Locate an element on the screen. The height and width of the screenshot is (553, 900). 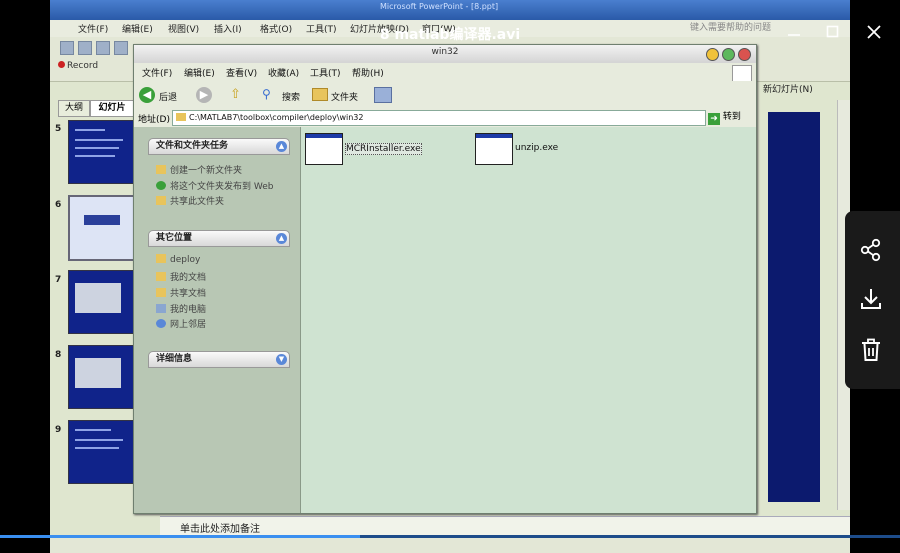
go-label: 转到 is located at coordinates (731, 117).